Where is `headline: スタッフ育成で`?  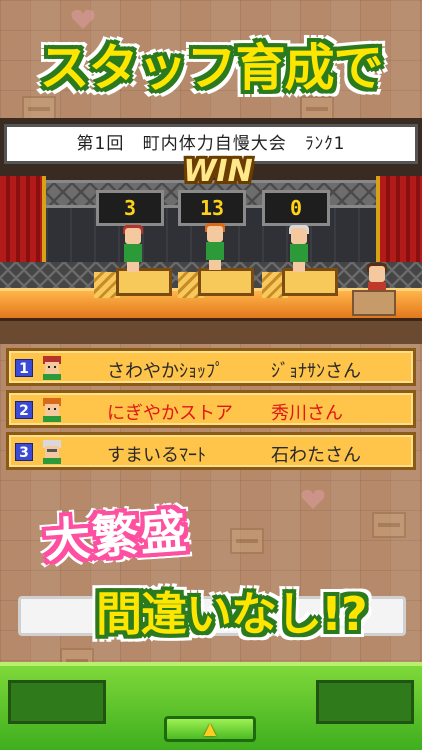
headline: スタッフ育成で is located at coordinates (211, 68).